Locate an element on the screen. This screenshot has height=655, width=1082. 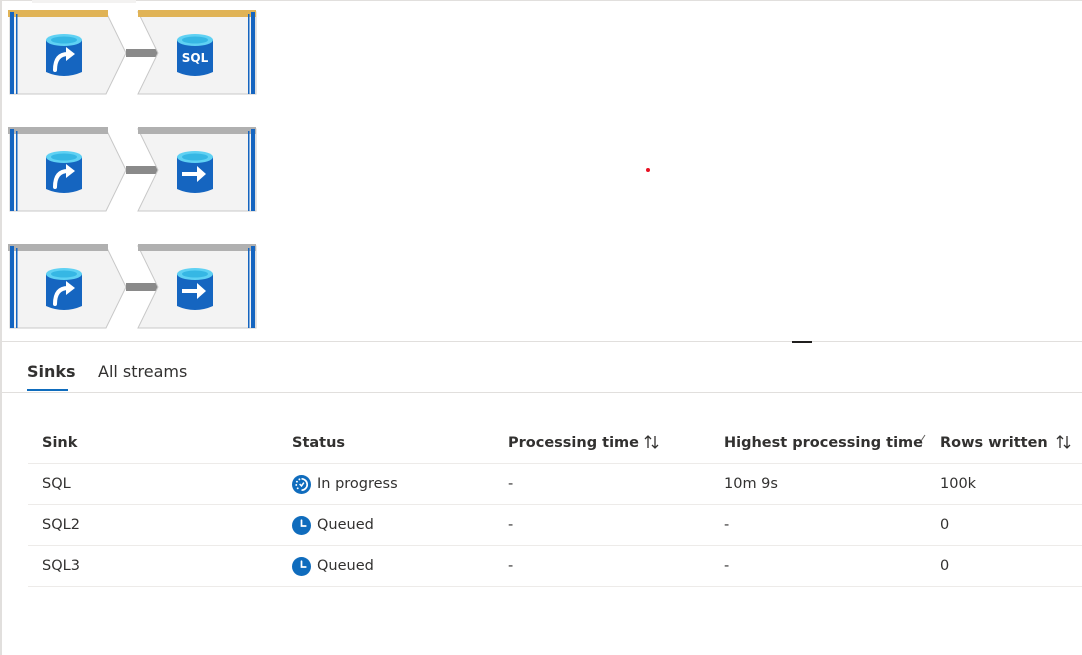
header-sink: Sink is located at coordinates (59, 442).